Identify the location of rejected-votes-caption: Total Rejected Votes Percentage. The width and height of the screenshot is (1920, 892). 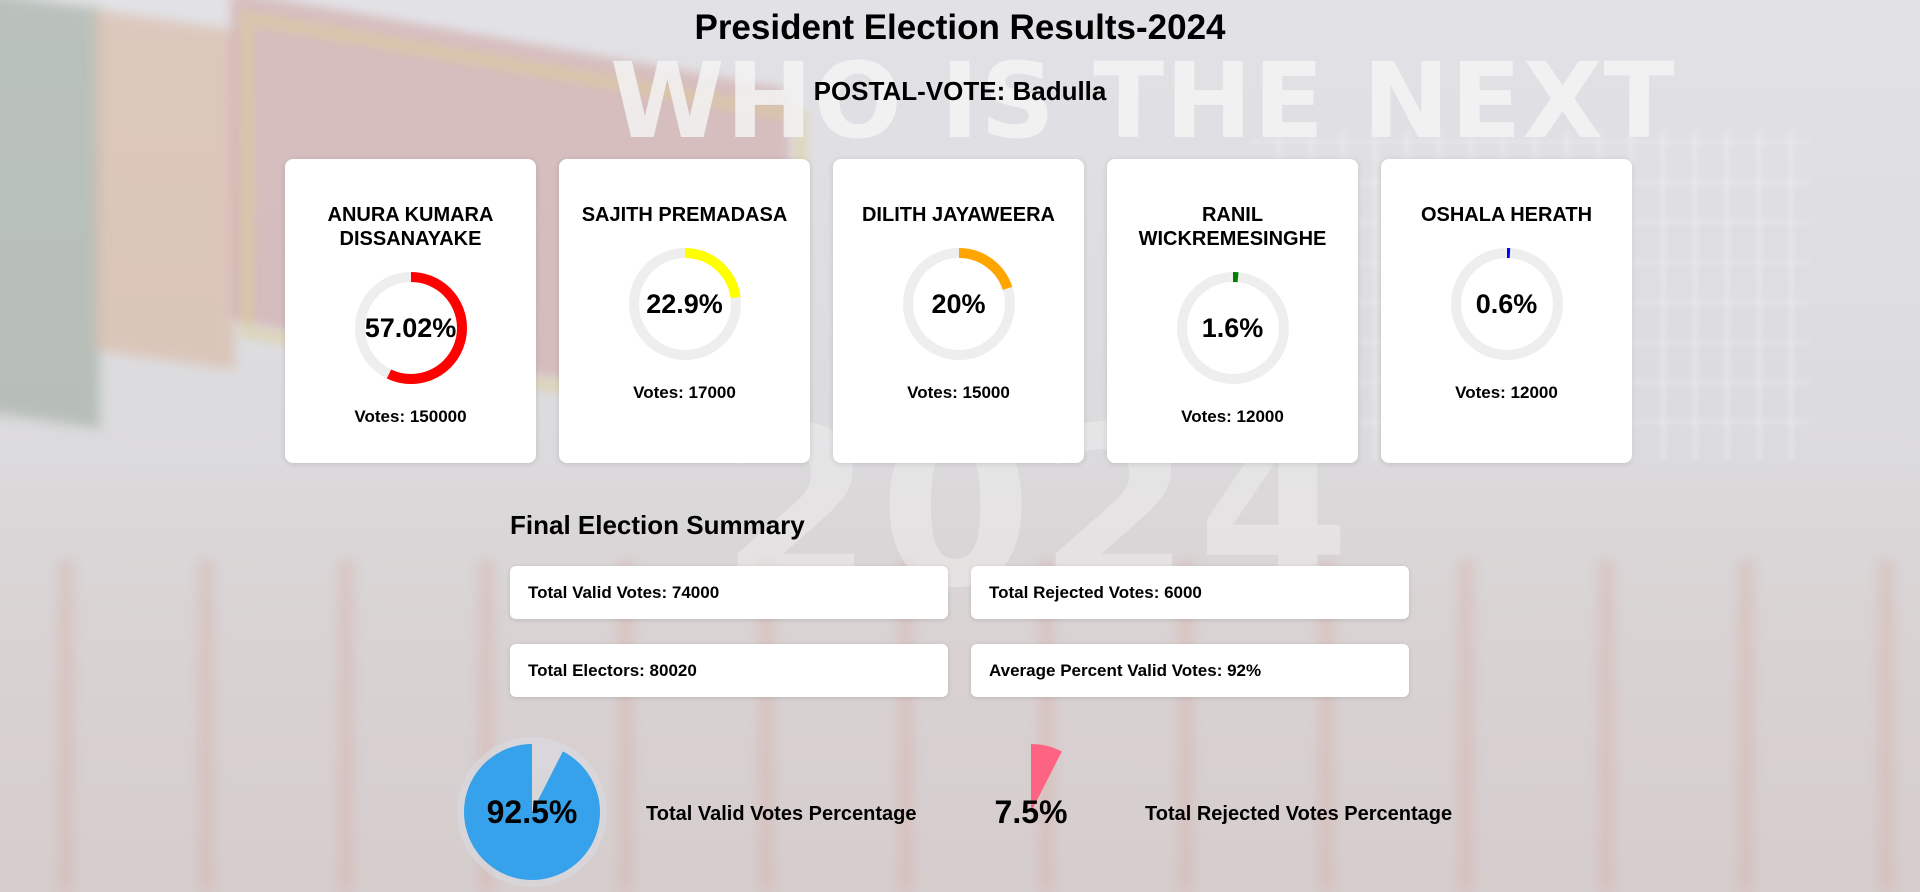
(1299, 814).